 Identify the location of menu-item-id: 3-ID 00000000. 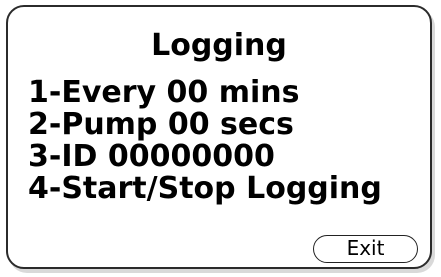
(205, 157).